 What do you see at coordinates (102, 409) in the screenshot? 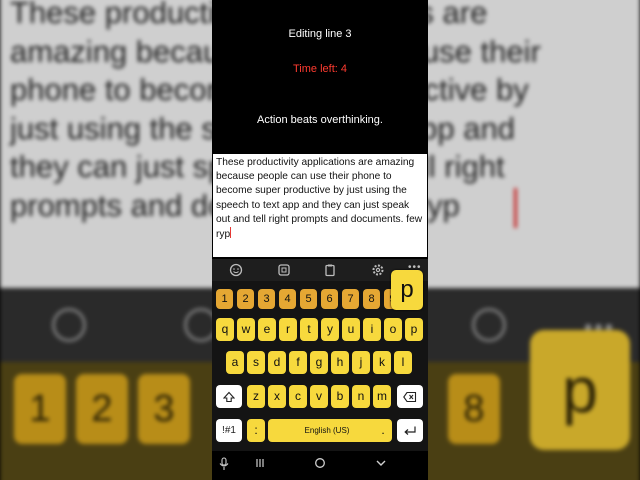
I see `background-key: 2` at bounding box center [102, 409].